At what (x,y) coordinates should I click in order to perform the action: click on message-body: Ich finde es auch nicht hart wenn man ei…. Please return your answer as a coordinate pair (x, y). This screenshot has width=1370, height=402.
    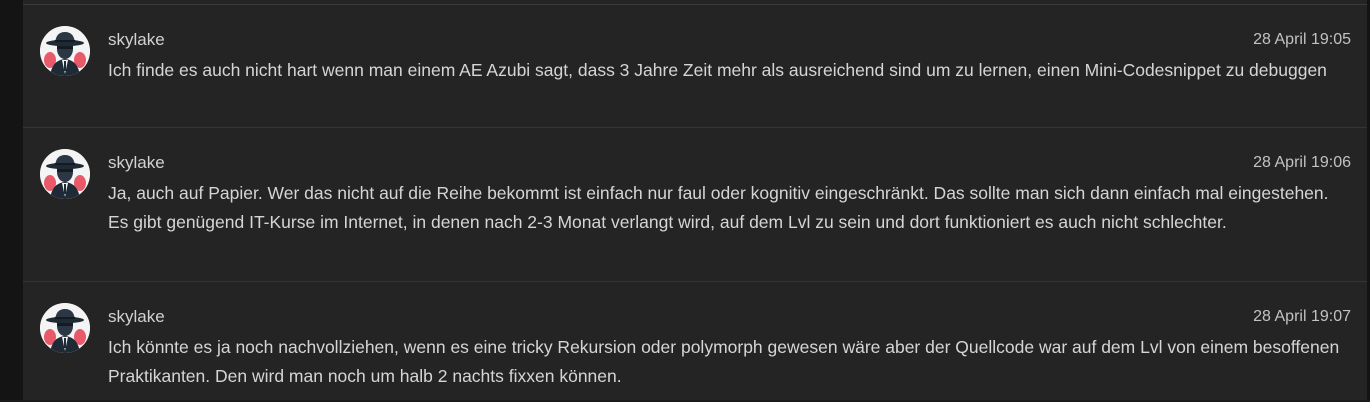
    Looking at the image, I should click on (717, 70).